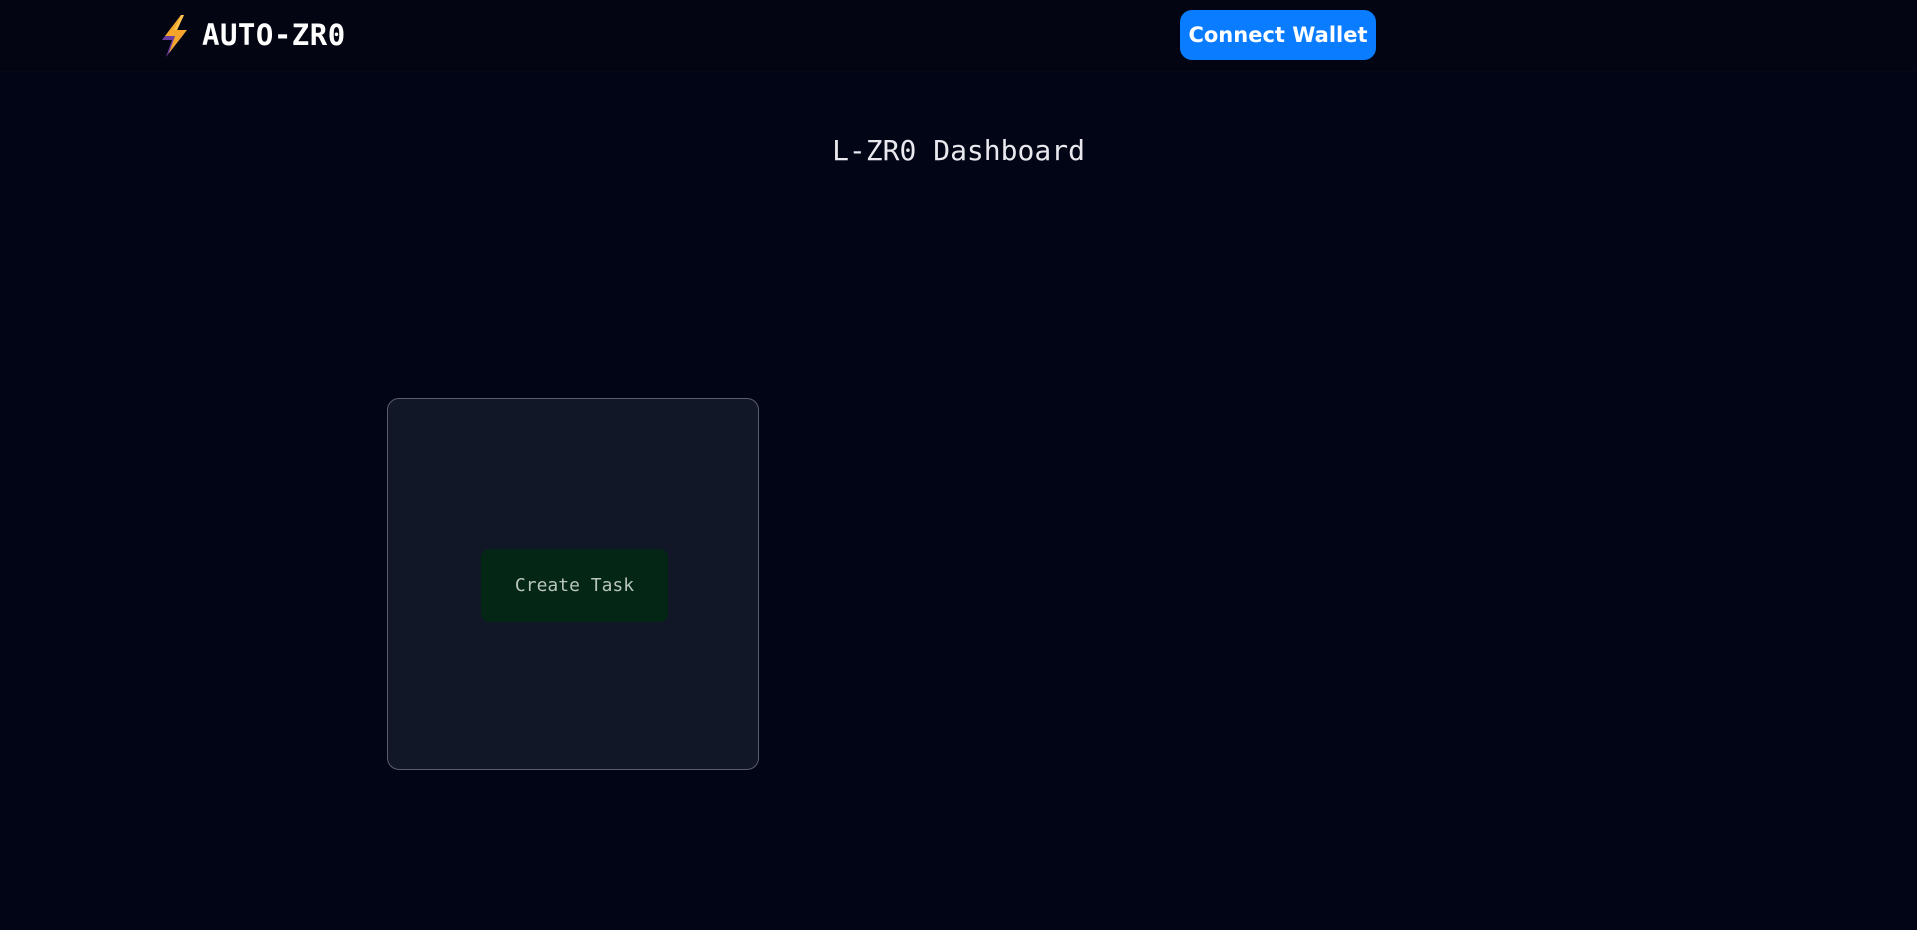 Image resolution: width=1917 pixels, height=930 pixels. Describe the element at coordinates (274, 34) in the screenshot. I see `brand-name: AUTO-ZR0` at that location.